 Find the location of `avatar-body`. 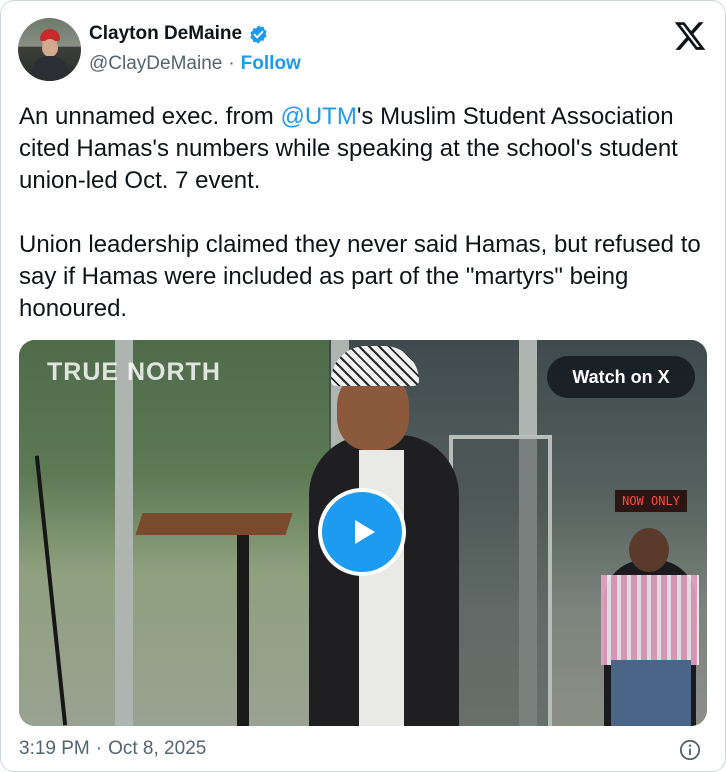

avatar-body is located at coordinates (50, 68).